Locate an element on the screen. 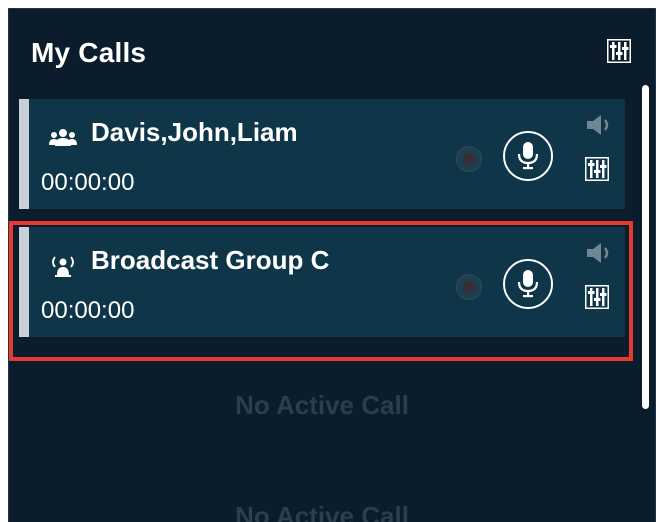 The height and width of the screenshot is (522, 662). group-icon is located at coordinates (63, 138).